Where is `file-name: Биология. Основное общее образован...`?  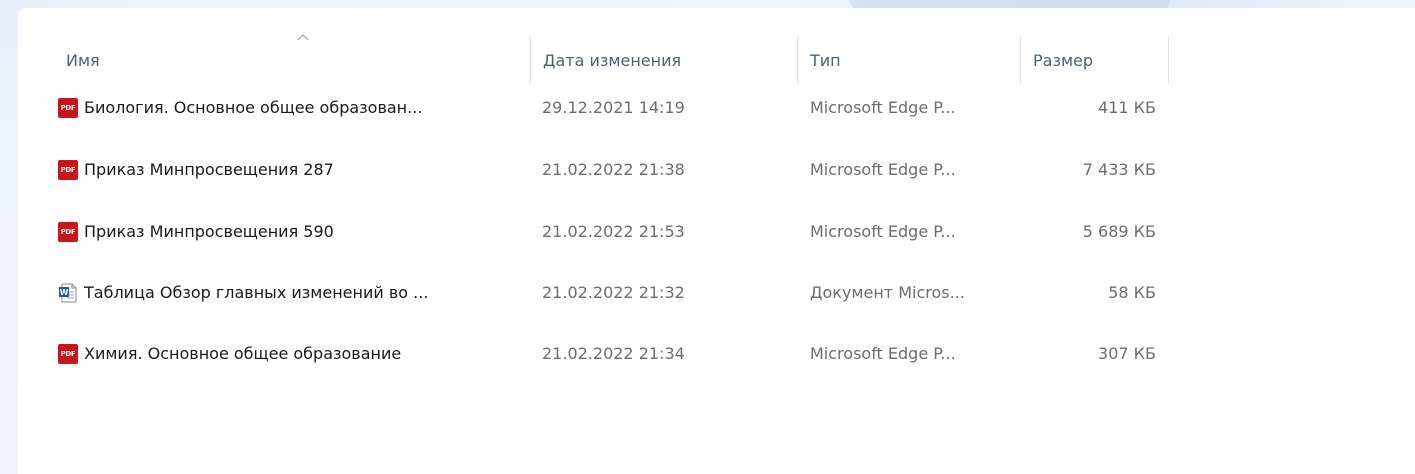 file-name: Биология. Основное общее образован... is located at coordinates (253, 107).